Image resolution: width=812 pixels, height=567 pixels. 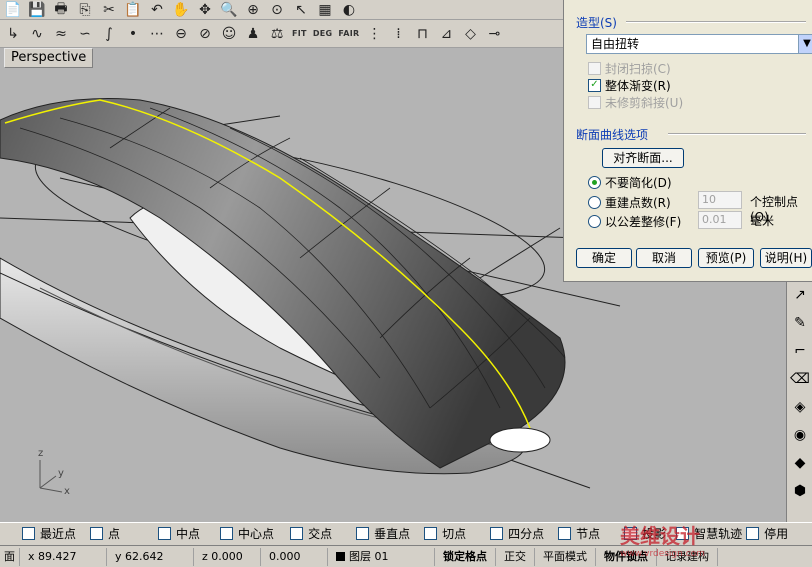 What do you see at coordinates (37, 10) in the screenshot?
I see `save-icon: 💾` at bounding box center [37, 10].